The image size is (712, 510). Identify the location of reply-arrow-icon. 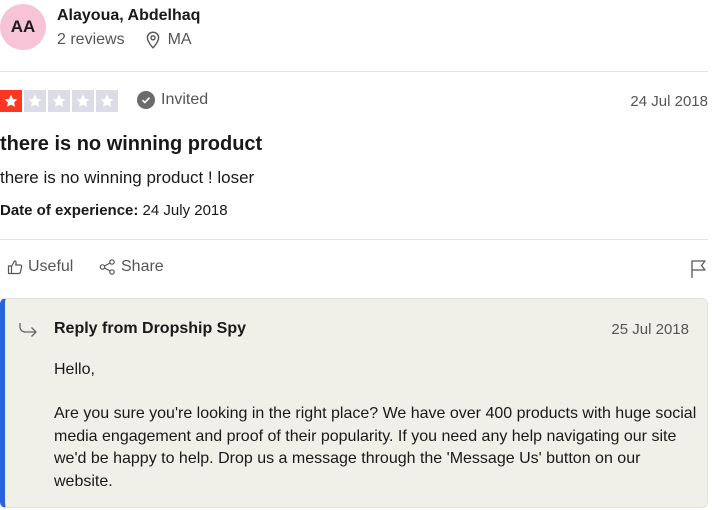
(28, 331).